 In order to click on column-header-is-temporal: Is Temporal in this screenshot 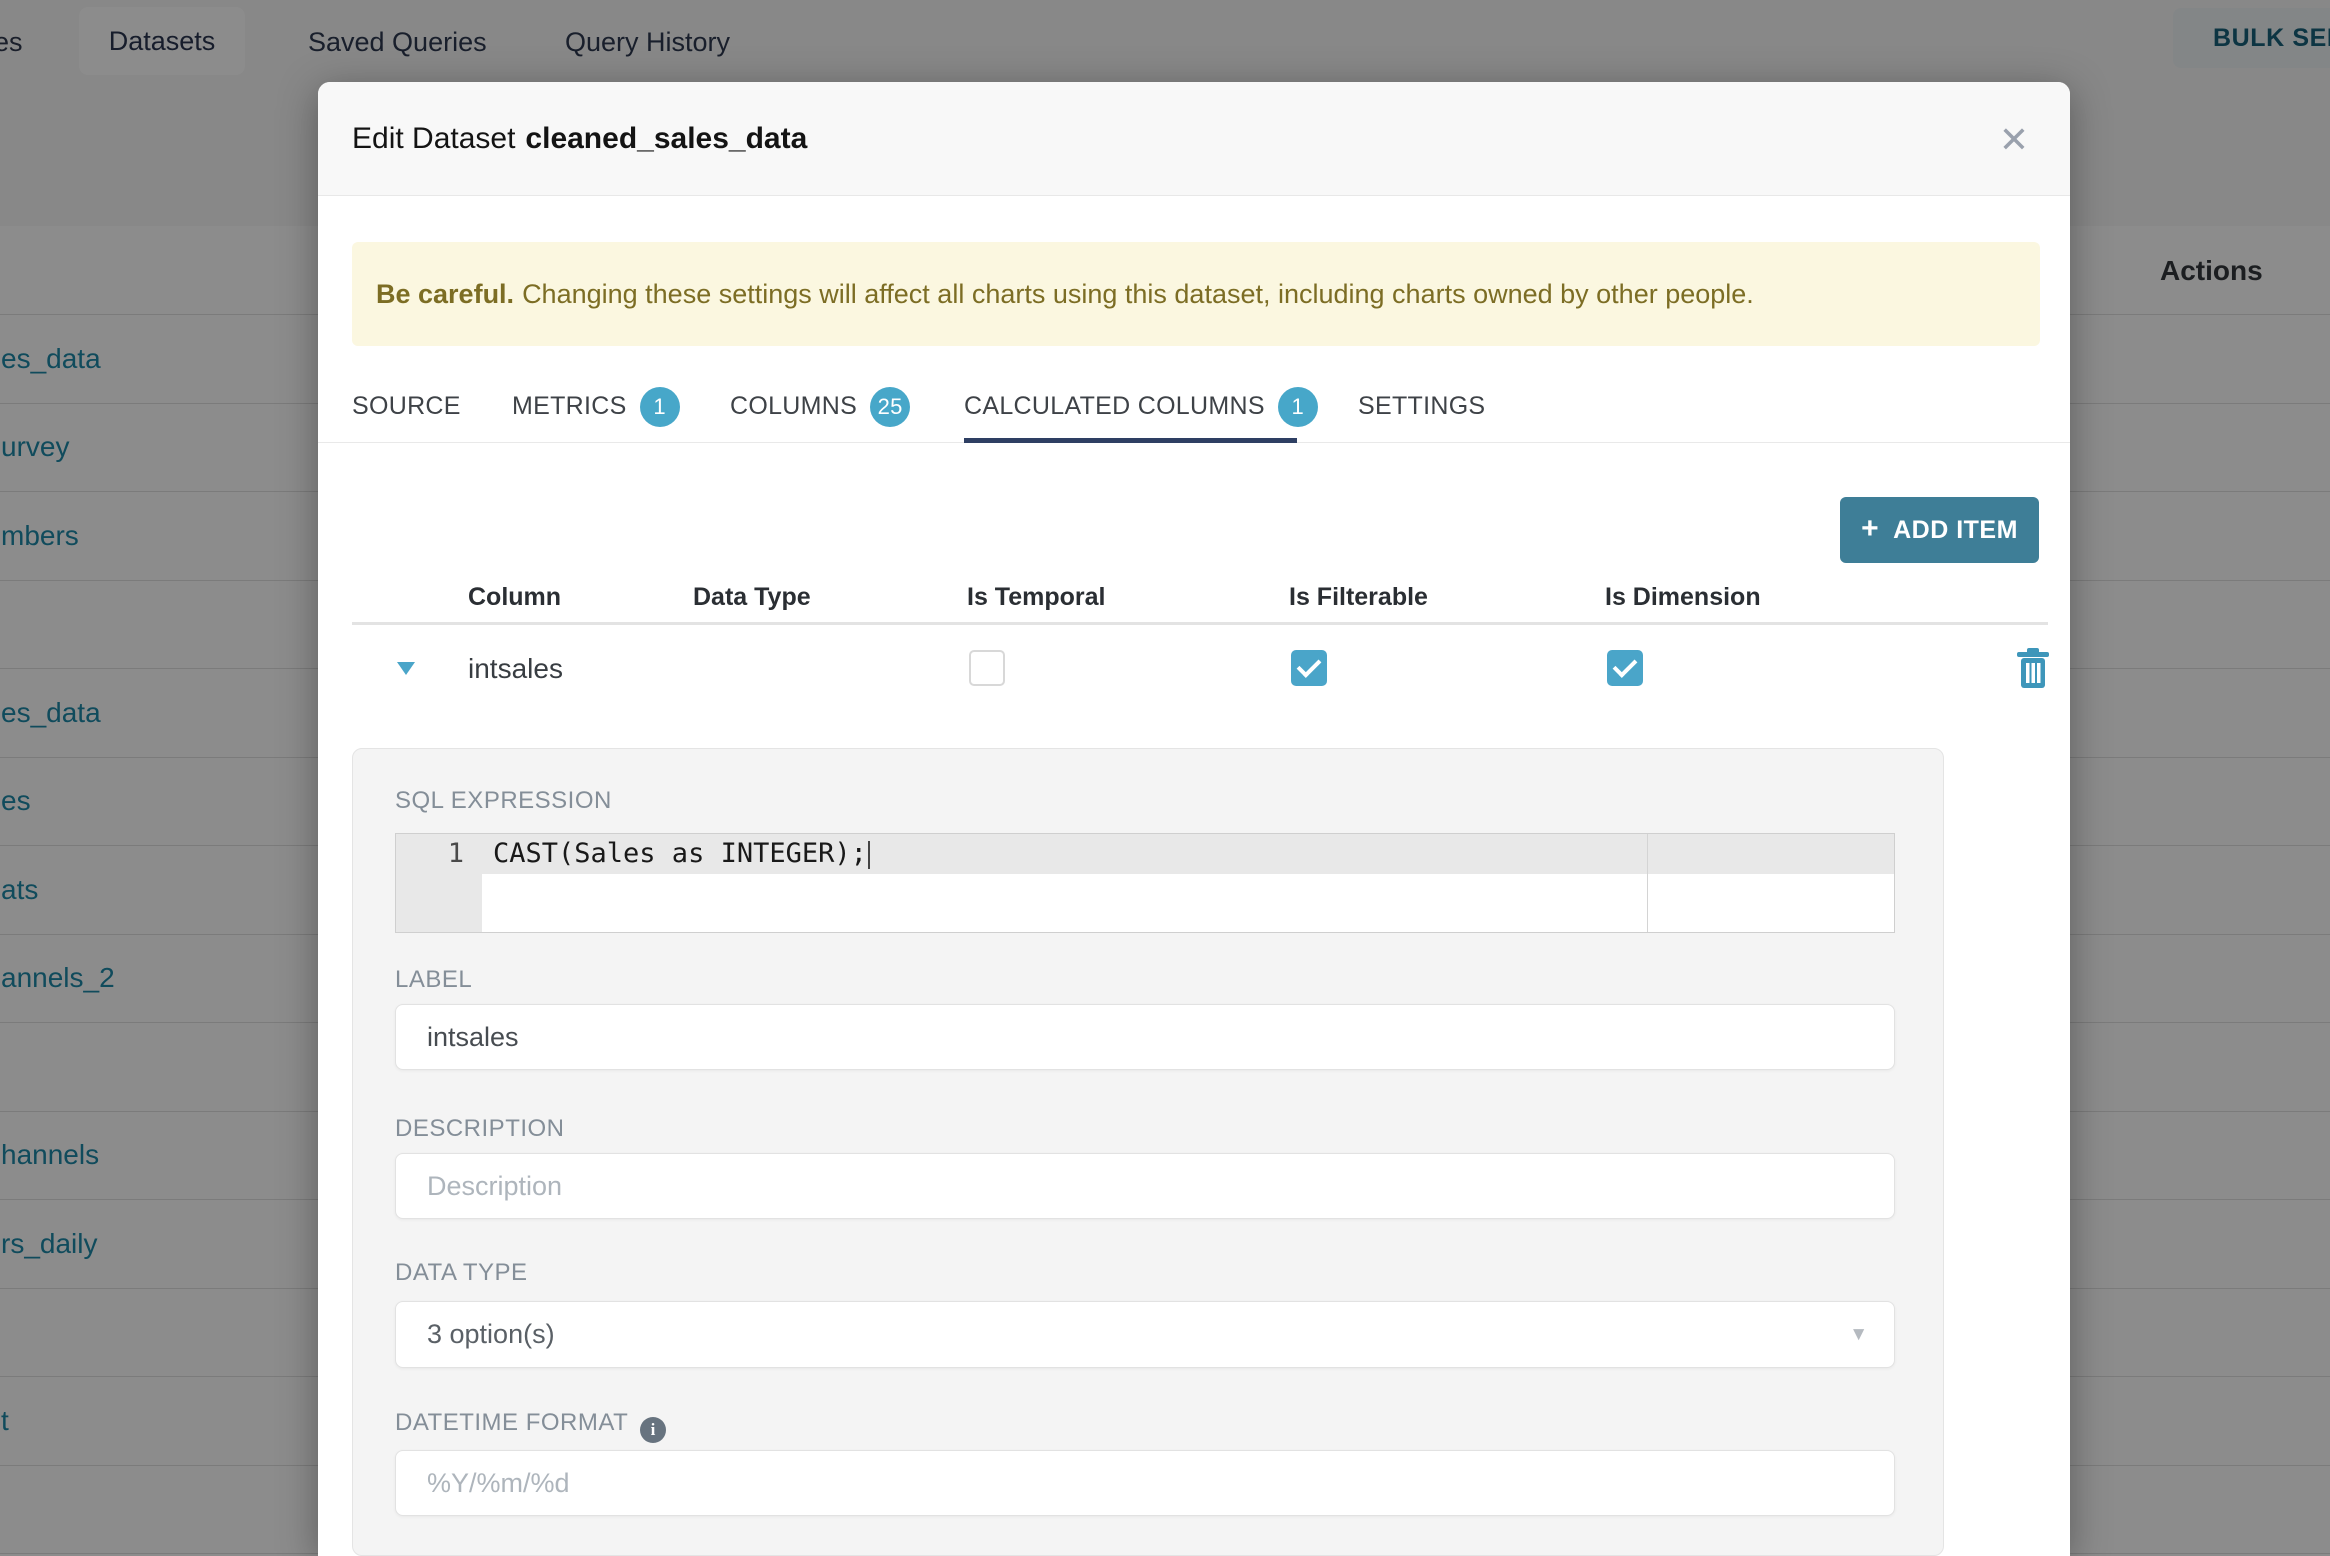, I will do `click(1036, 596)`.